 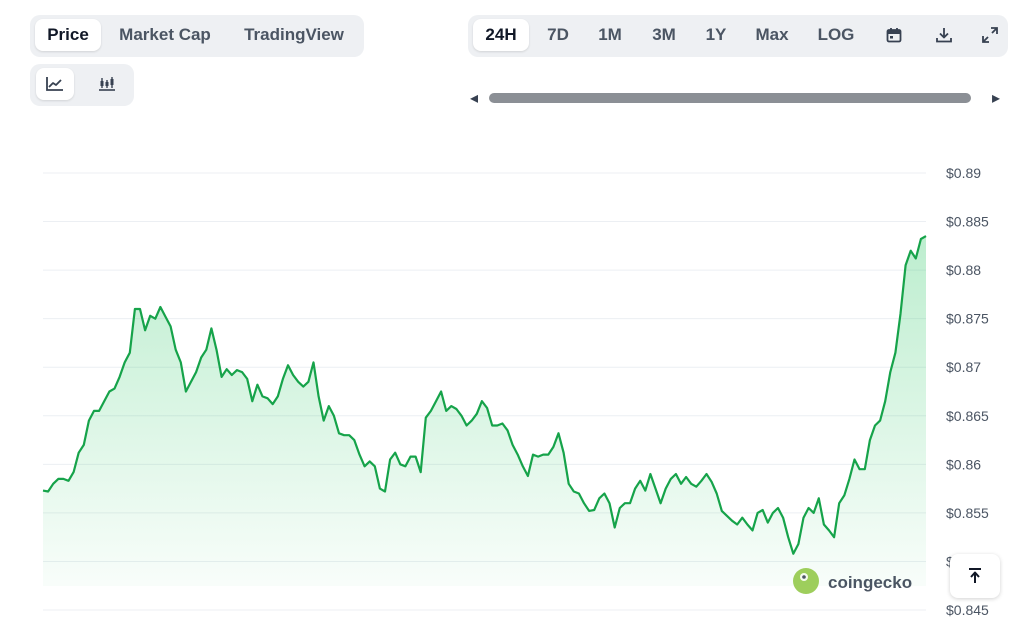 I want to click on line-chart-button, so click(x=55, y=84).